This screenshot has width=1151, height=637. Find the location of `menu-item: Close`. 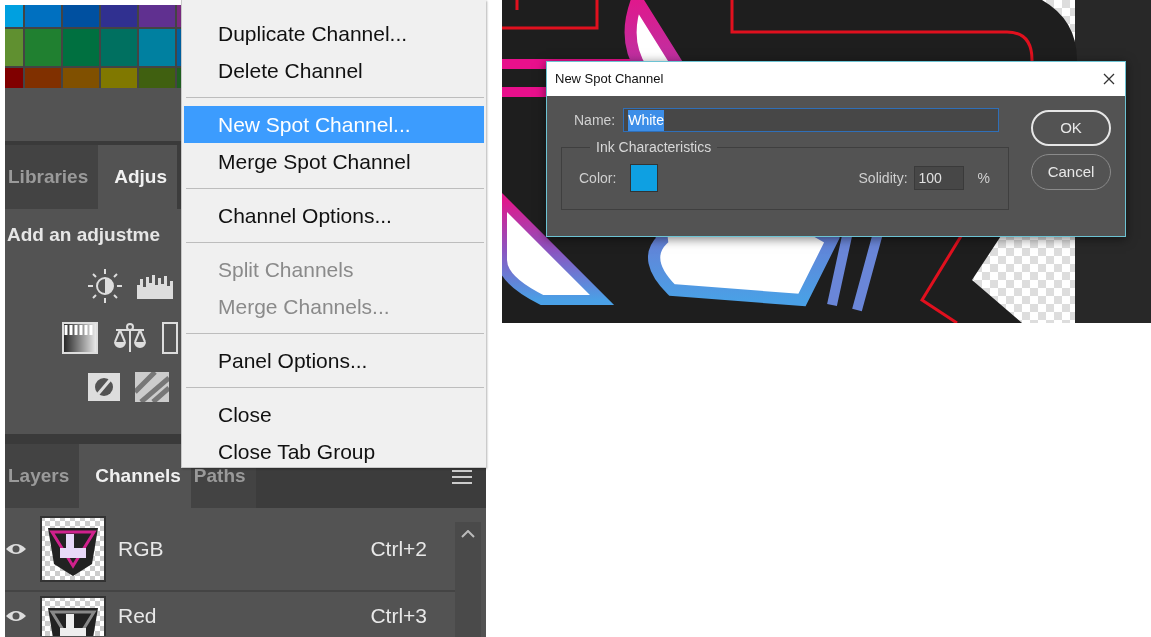

menu-item: Close is located at coordinates (334, 414).